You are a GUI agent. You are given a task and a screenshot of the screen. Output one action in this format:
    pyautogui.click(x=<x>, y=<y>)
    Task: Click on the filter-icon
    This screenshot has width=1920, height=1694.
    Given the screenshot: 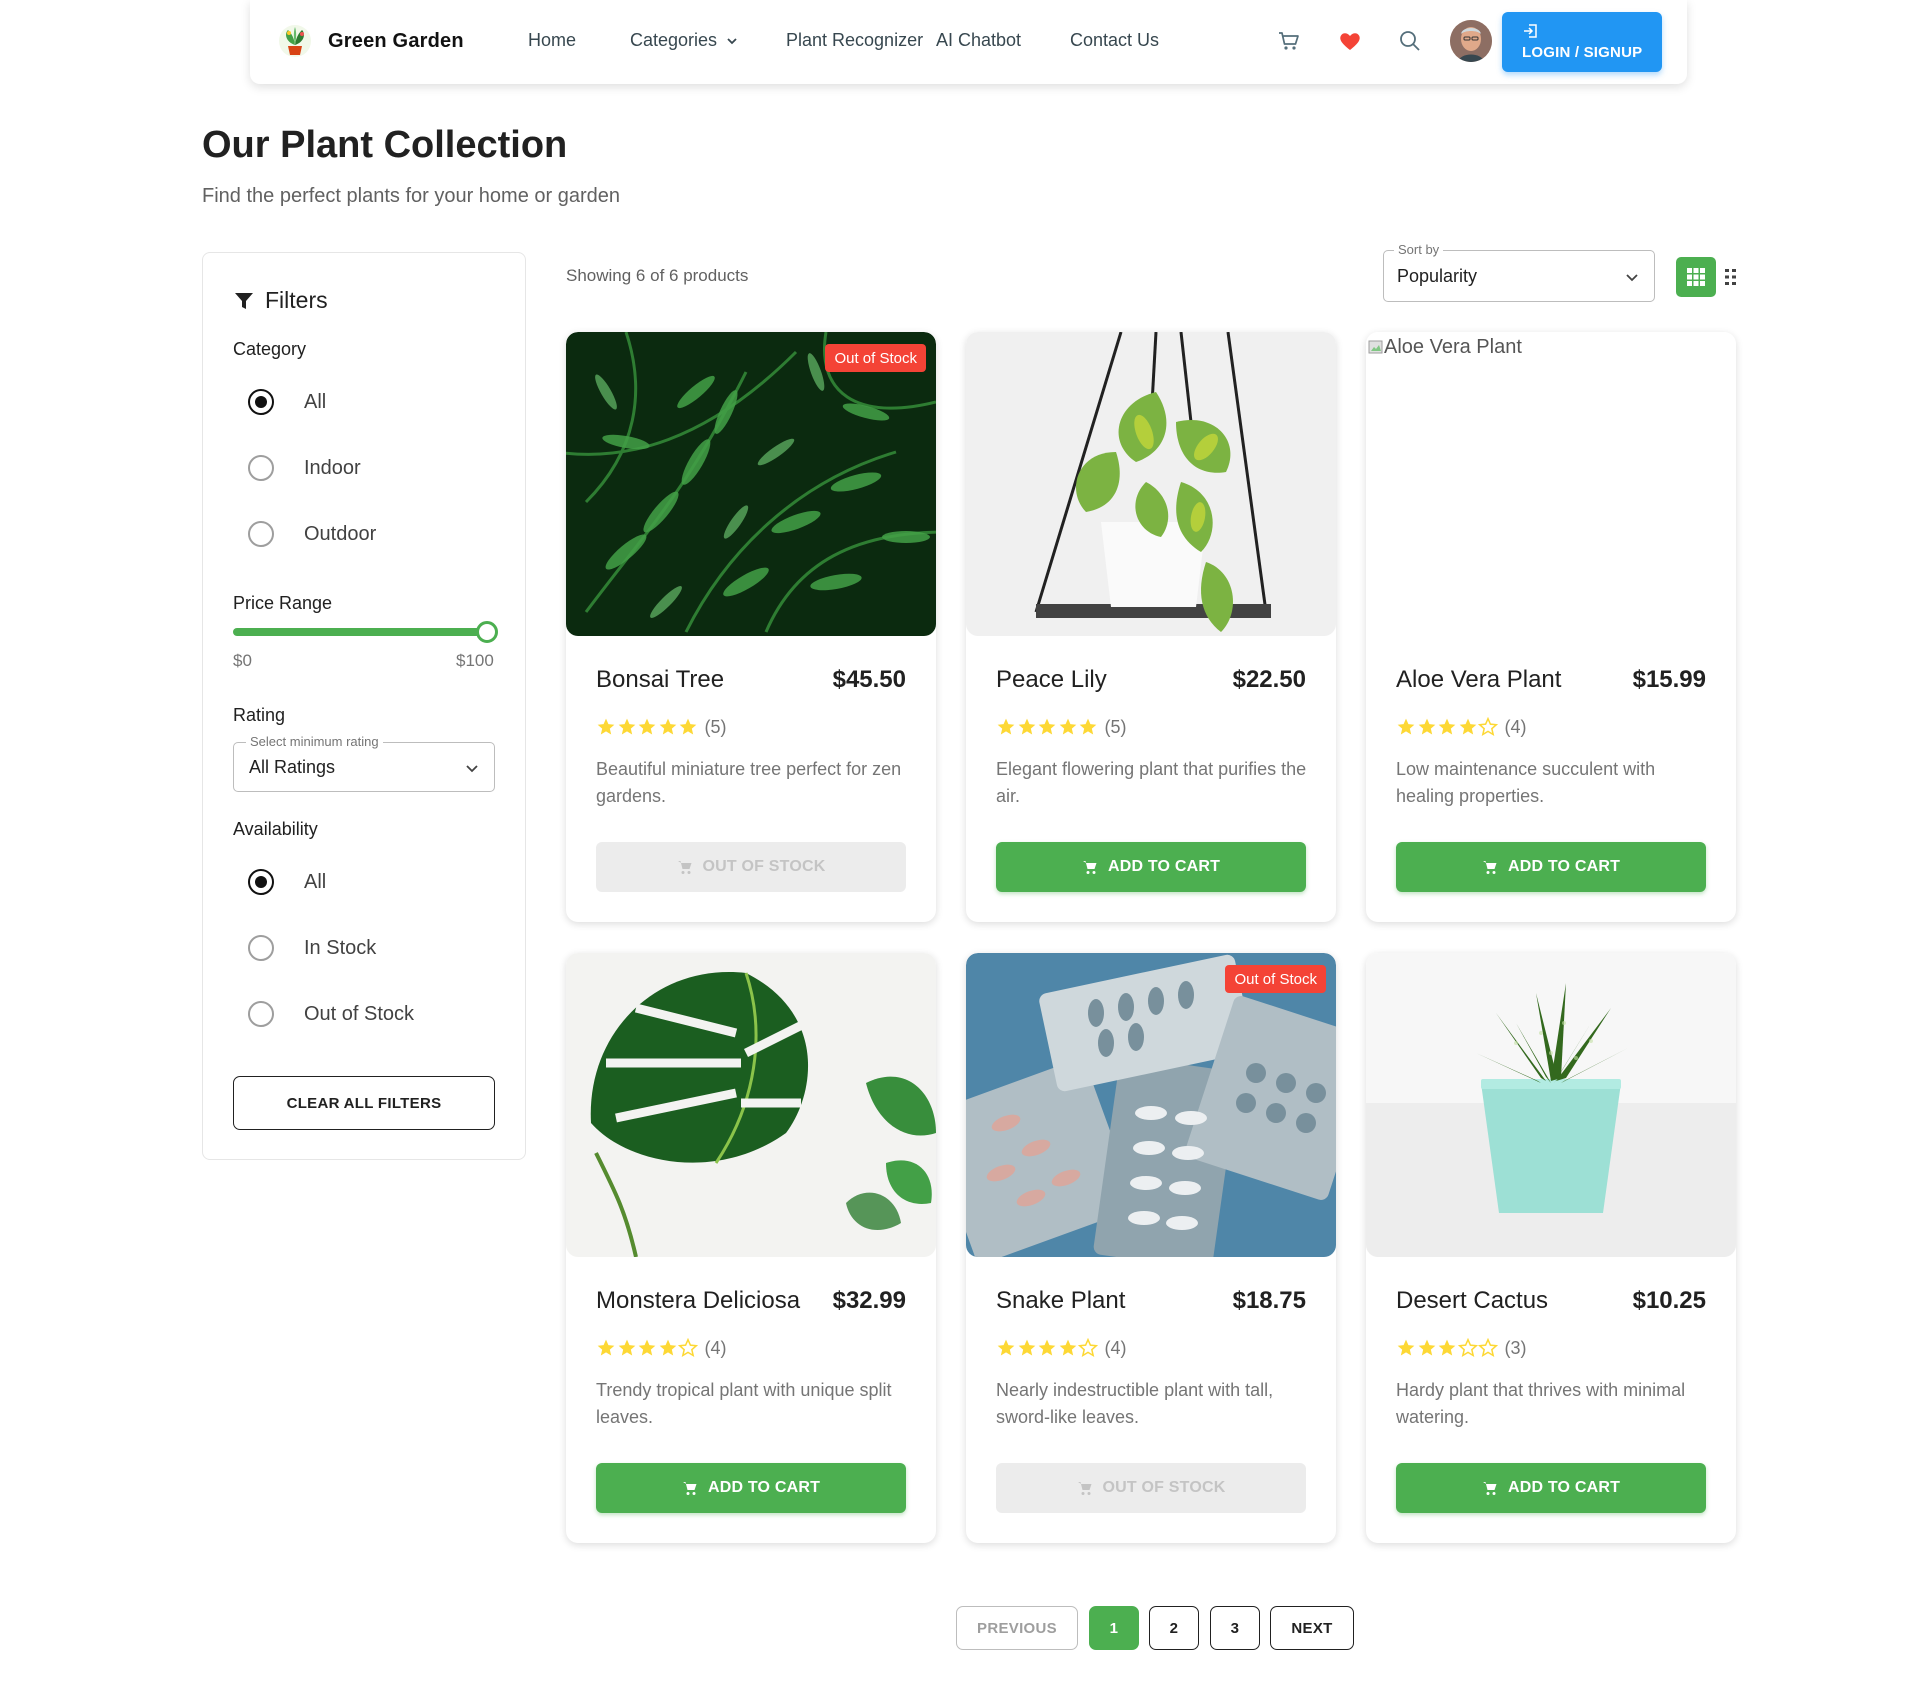 What is the action you would take?
    pyautogui.click(x=244, y=300)
    